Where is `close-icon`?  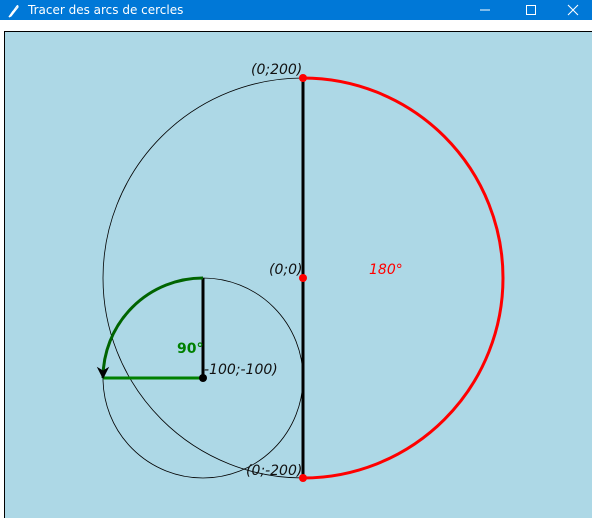
close-icon is located at coordinates (573, 10).